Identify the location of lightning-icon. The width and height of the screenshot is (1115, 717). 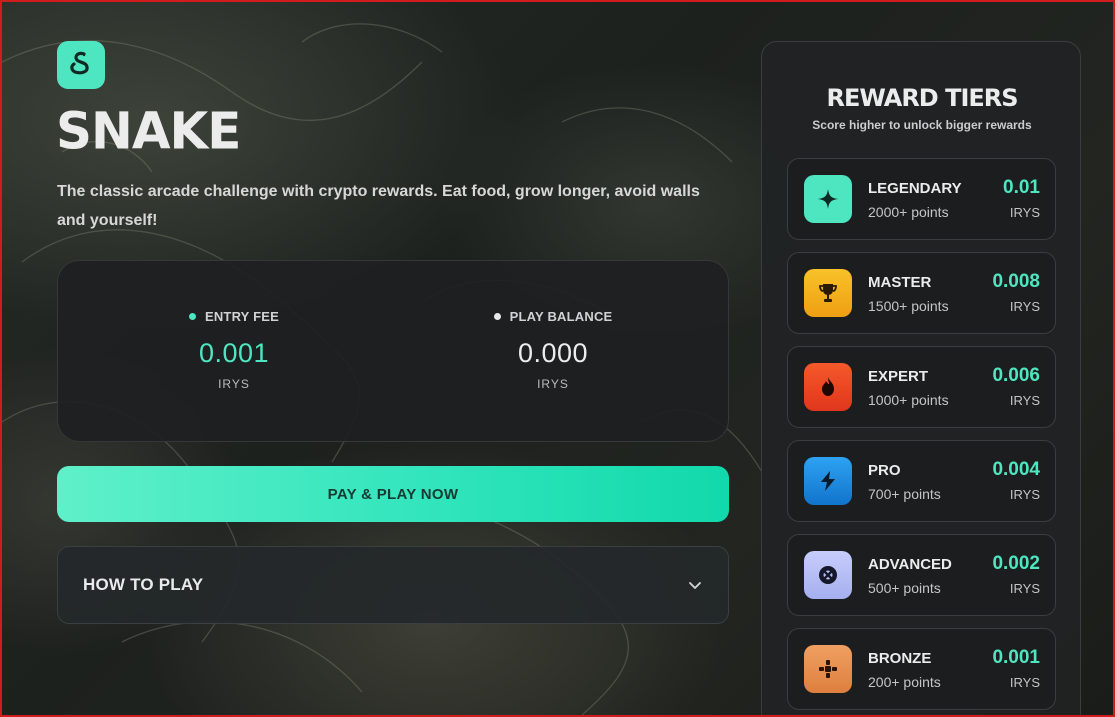
(828, 481).